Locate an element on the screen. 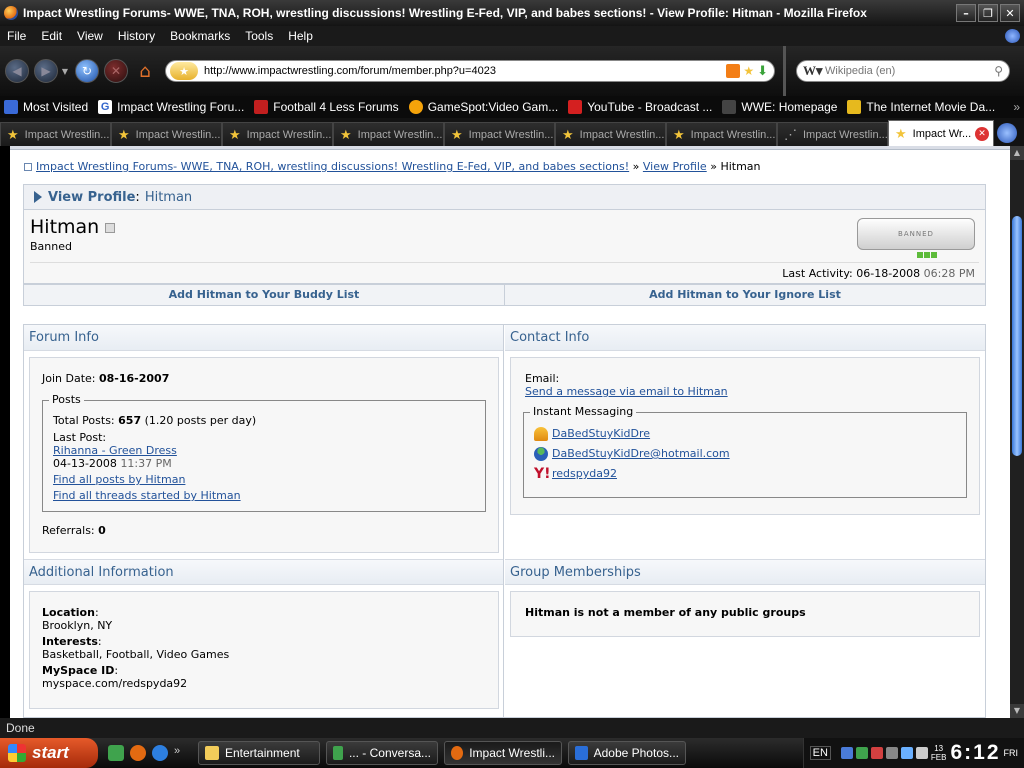 The width and height of the screenshot is (1024, 768). tray-date: 13 FEB is located at coordinates (939, 753).